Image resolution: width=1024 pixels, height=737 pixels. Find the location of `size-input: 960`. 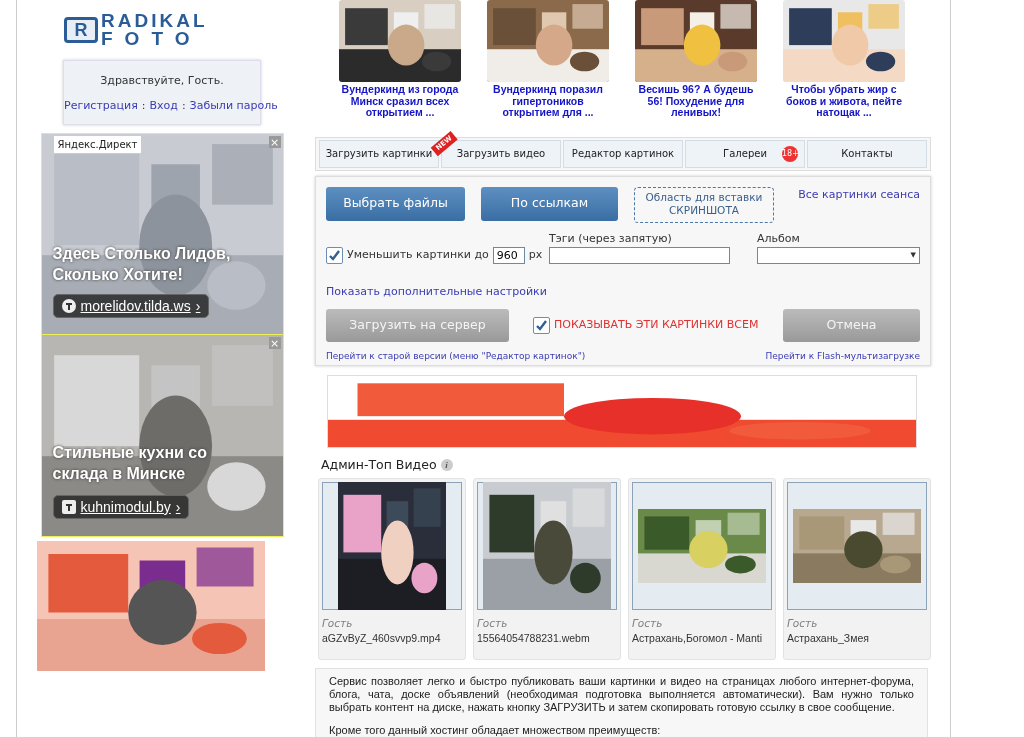

size-input: 960 is located at coordinates (508, 256).